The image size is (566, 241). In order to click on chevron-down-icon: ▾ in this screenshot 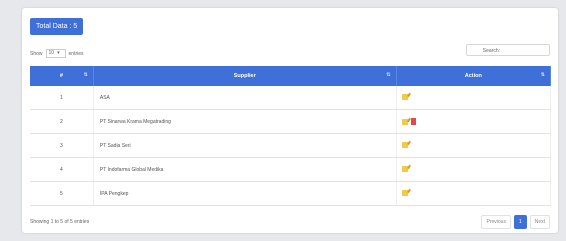, I will do `click(58, 53)`.